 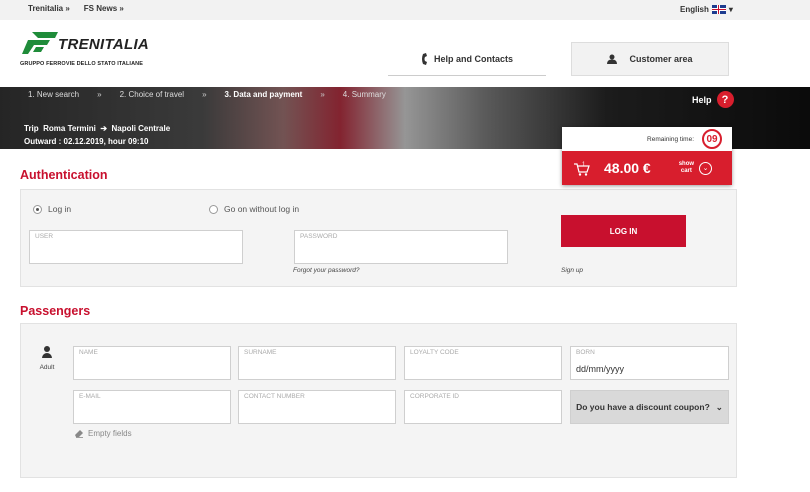 I want to click on radio-guest-dot, so click(x=213, y=209).